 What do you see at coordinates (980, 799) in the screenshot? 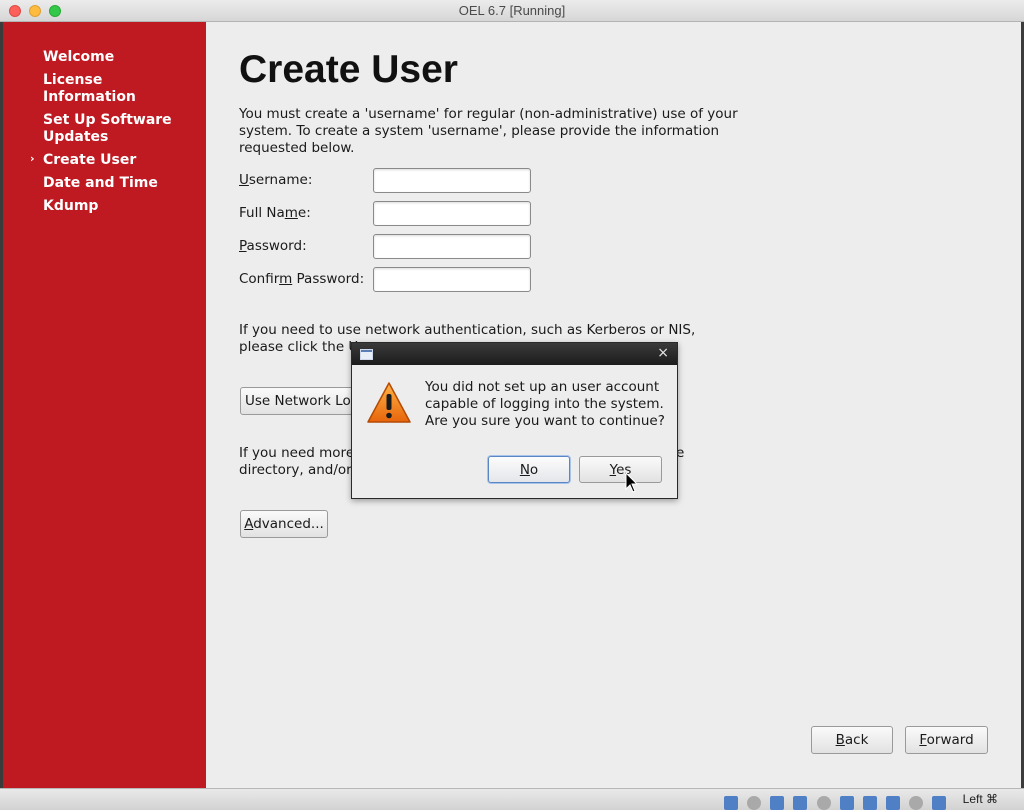
I see `host-key-label: Left ⌘` at bounding box center [980, 799].